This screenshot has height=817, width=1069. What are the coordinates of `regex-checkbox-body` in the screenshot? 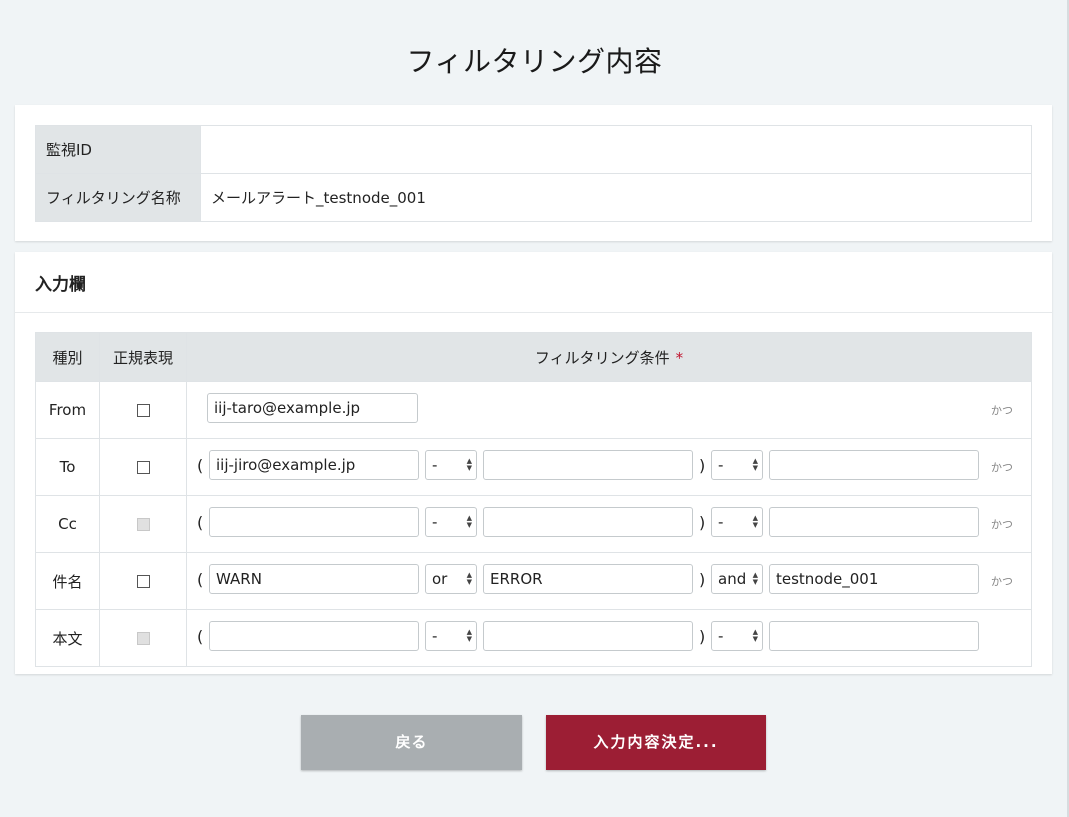 It's located at (143, 638).